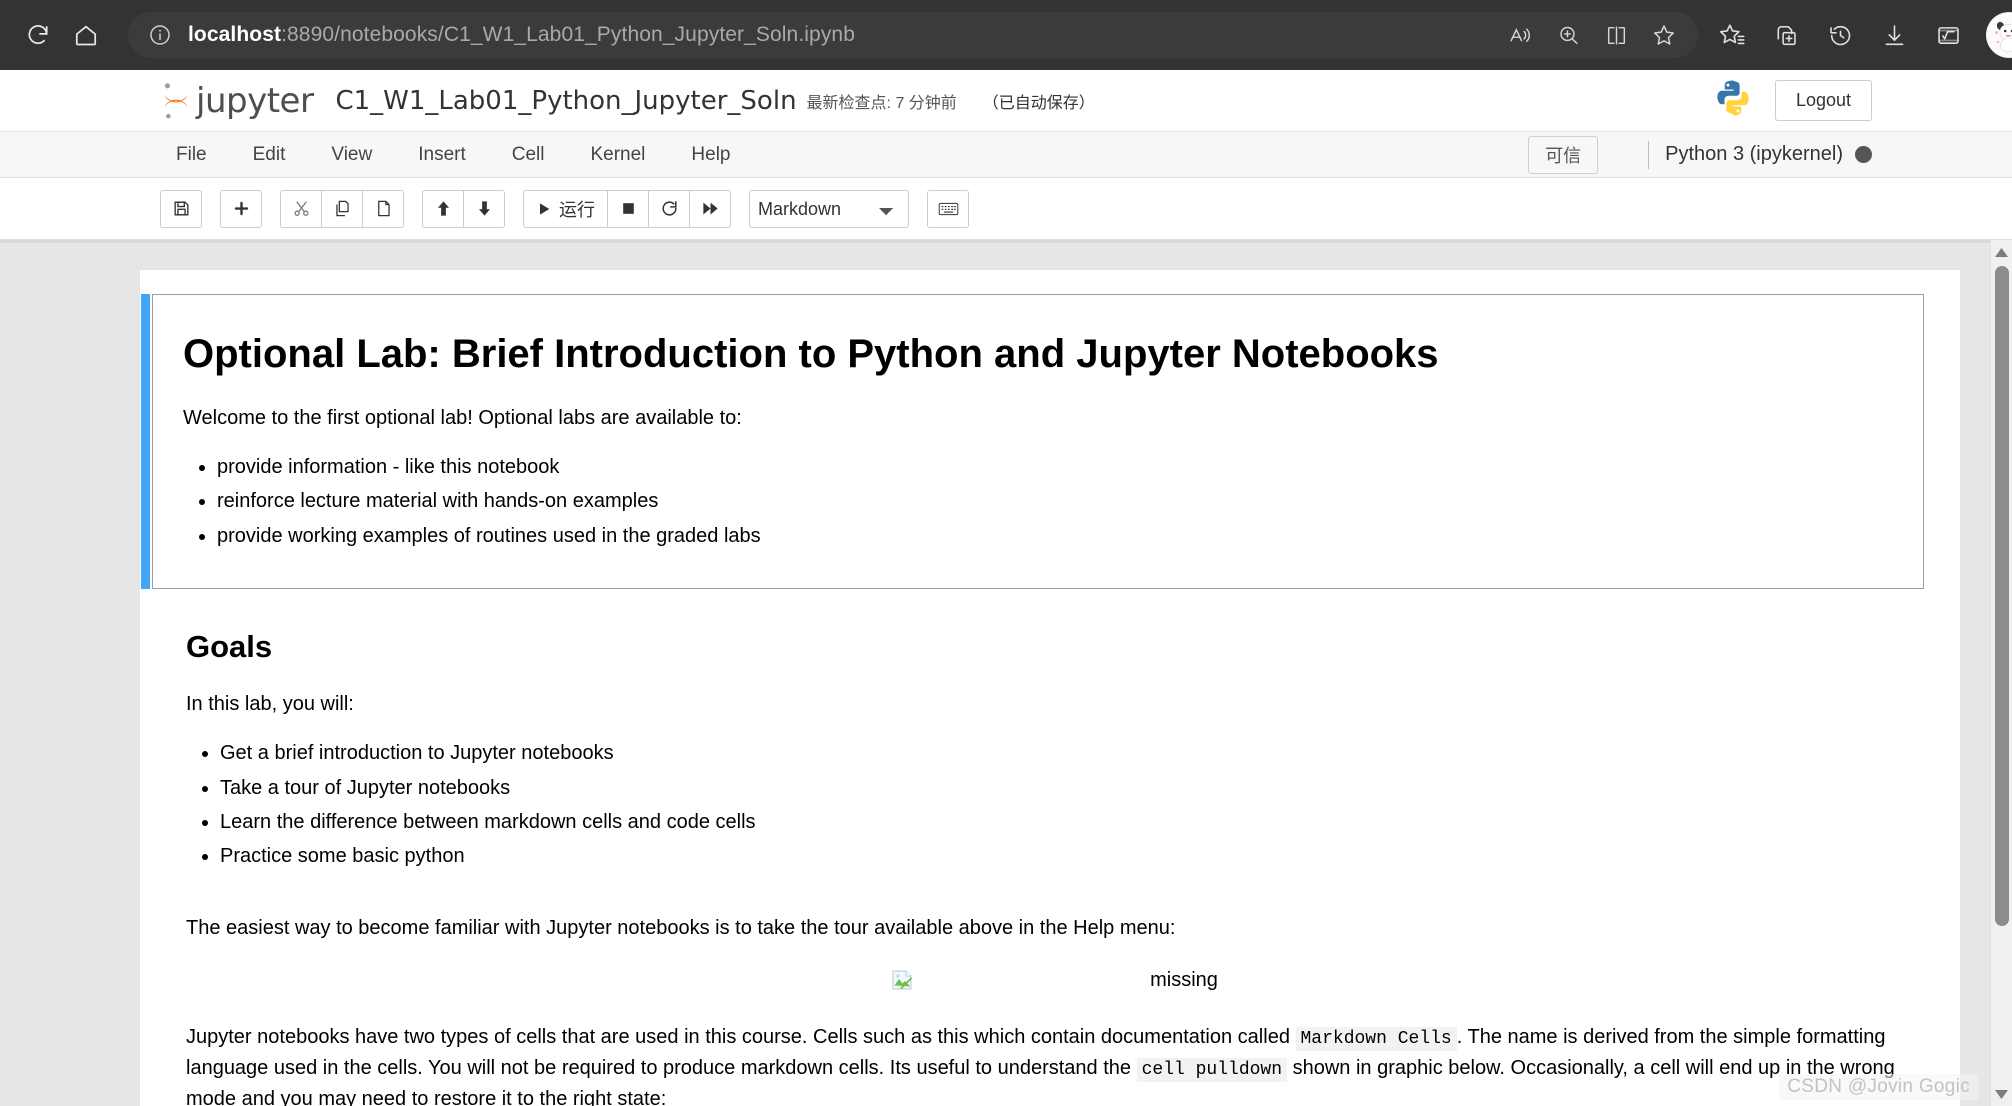  I want to click on add-collection-icon, so click(1786, 35).